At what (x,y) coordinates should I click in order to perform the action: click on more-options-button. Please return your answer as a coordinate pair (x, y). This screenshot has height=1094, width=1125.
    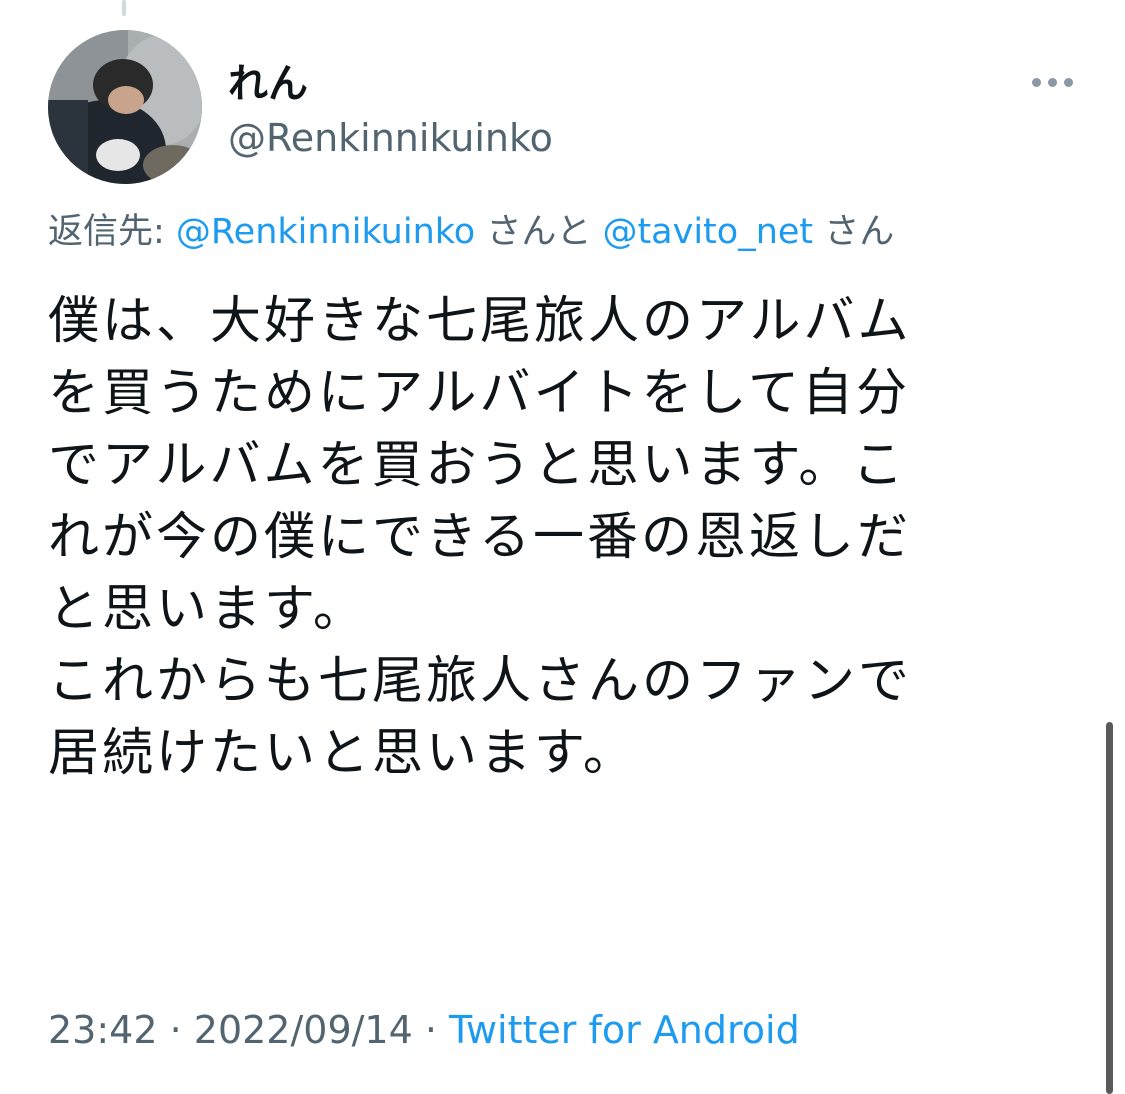
    Looking at the image, I should click on (1052, 82).